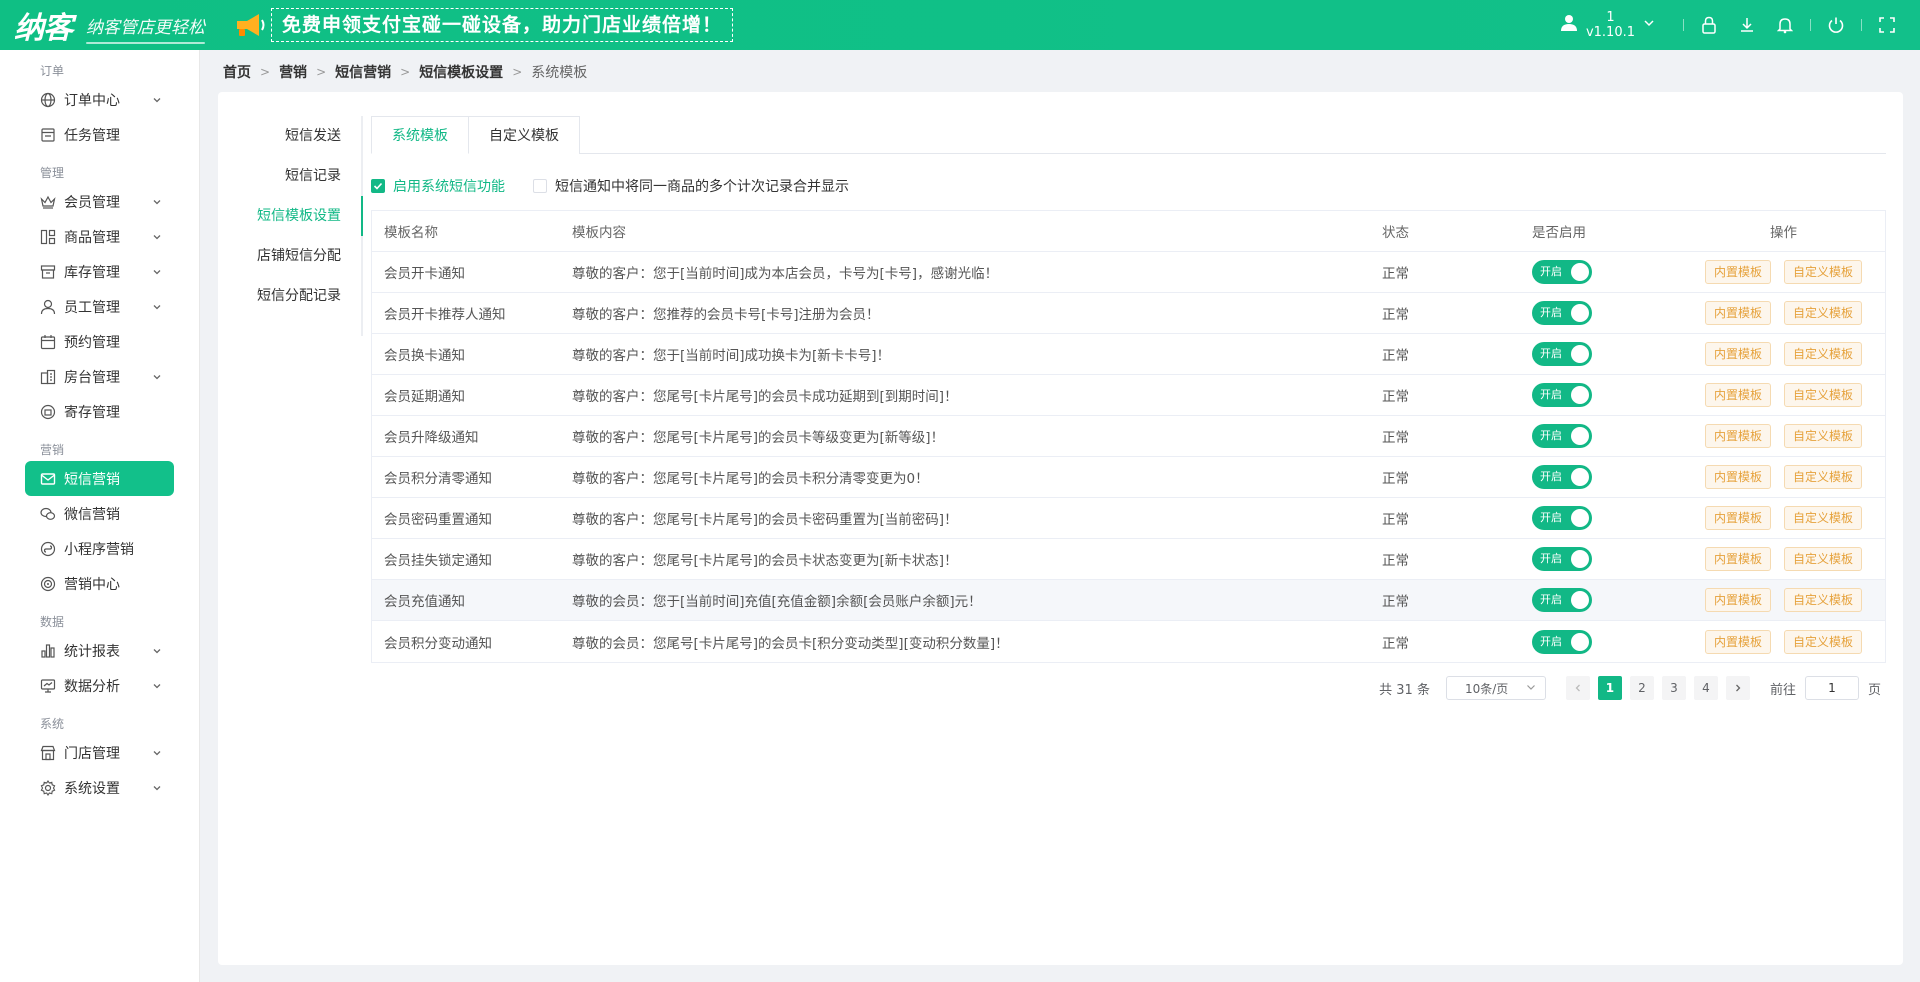 Image resolution: width=1920 pixels, height=982 pixels. I want to click on page-button-1: 1, so click(1609, 688).